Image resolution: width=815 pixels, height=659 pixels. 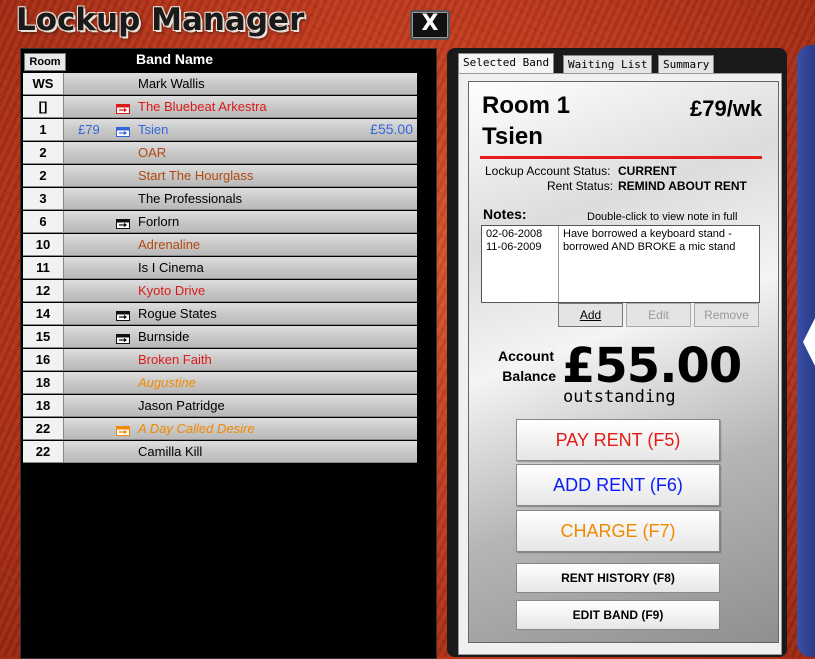 I want to click on row-room: 14, so click(x=43, y=313).